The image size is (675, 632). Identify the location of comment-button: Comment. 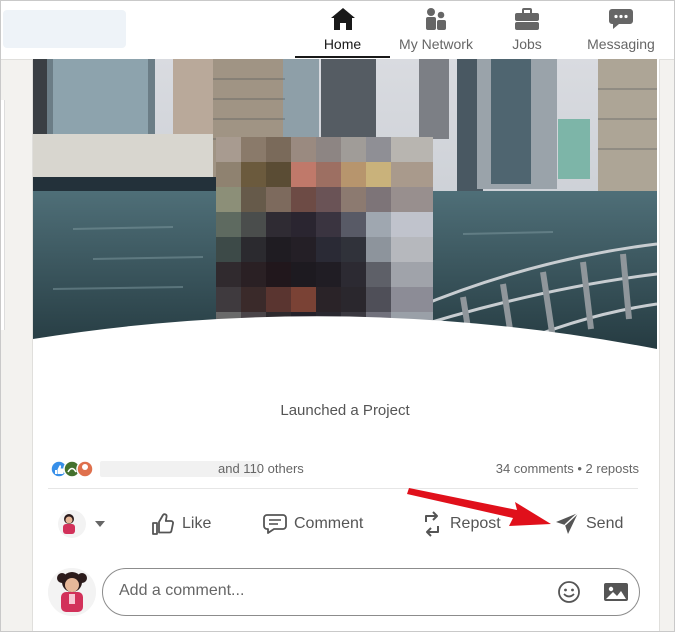
(312, 524).